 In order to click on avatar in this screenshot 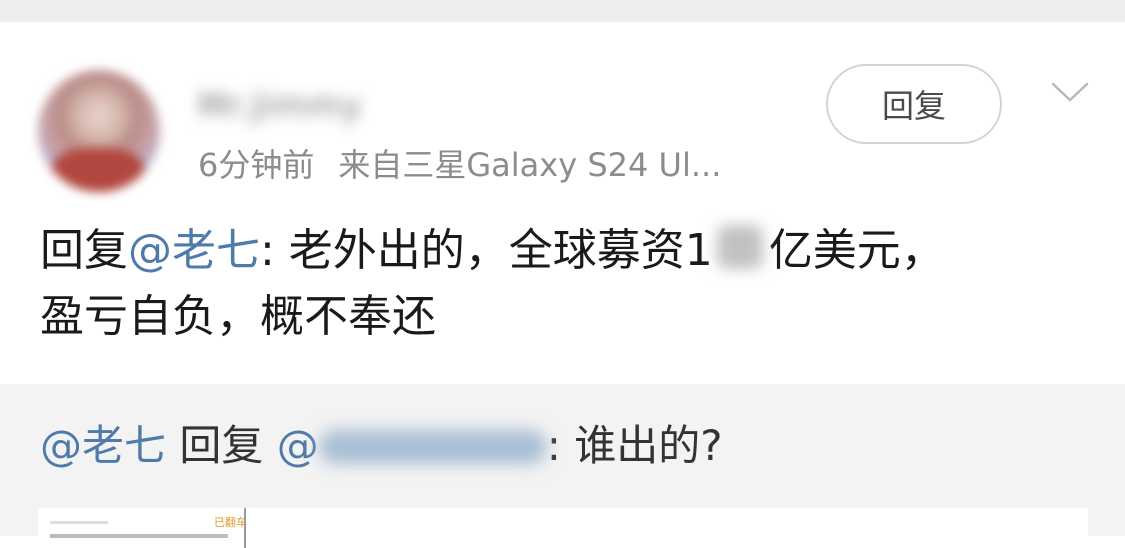, I will do `click(99, 131)`.